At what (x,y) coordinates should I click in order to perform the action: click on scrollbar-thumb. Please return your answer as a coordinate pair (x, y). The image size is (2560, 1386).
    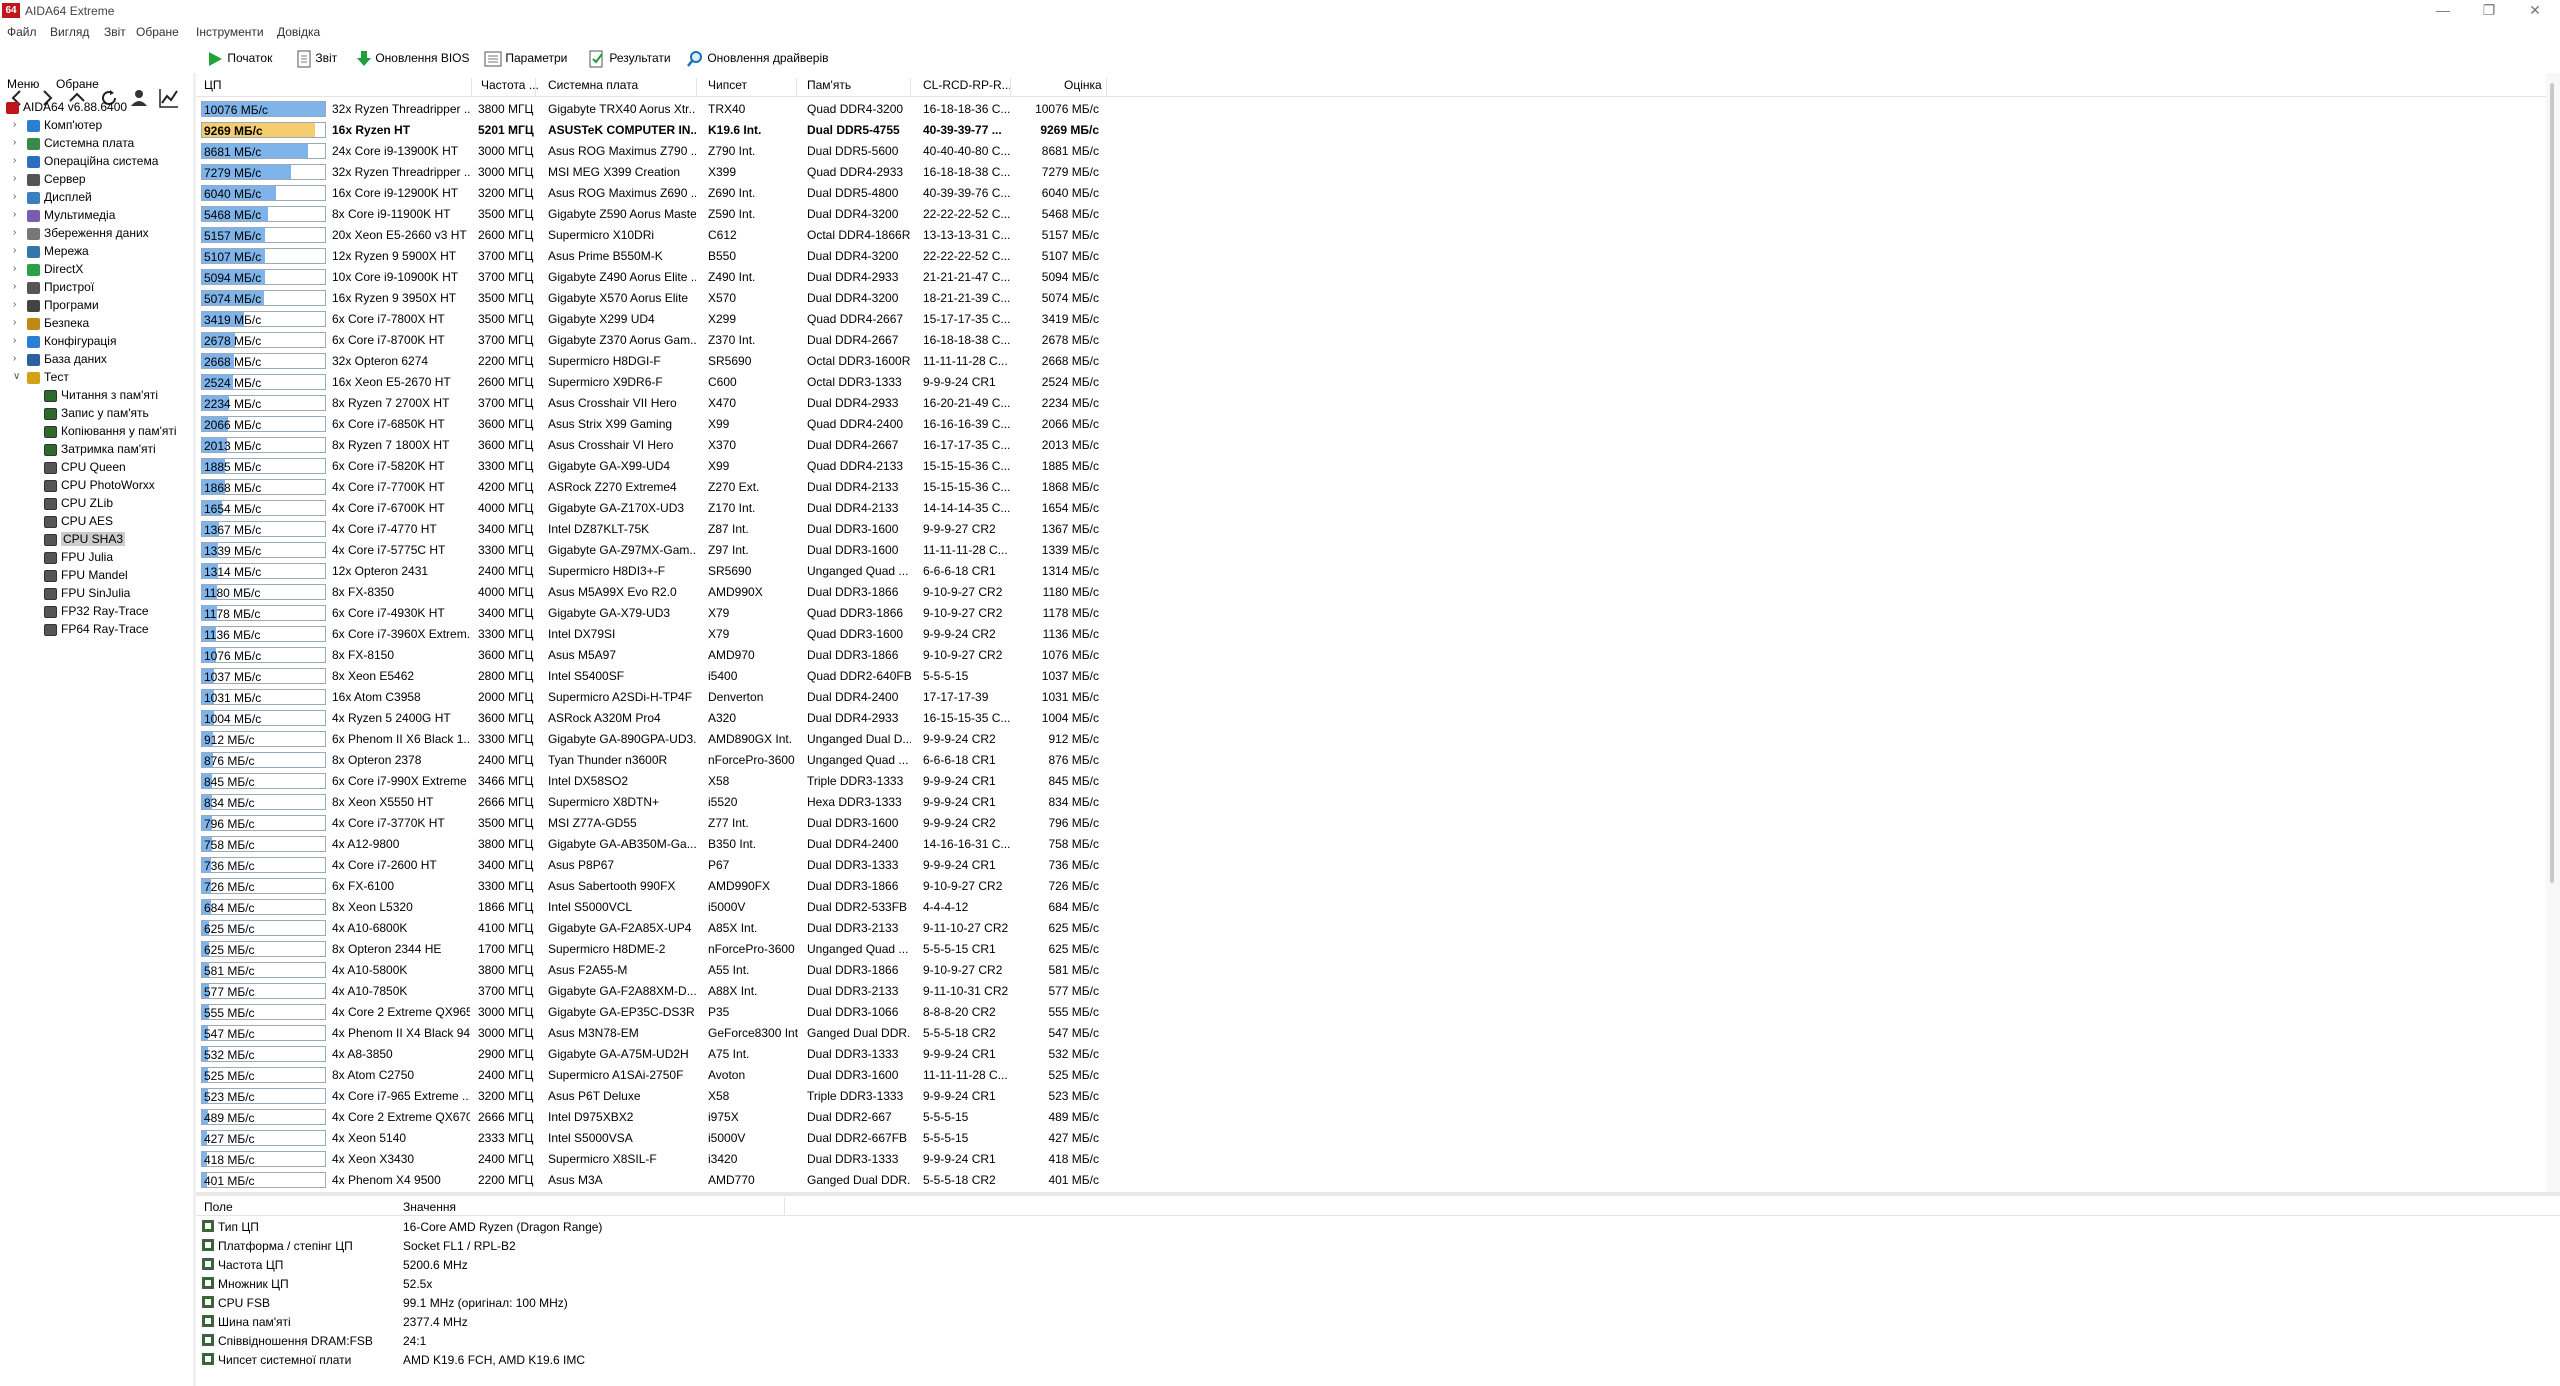
    Looking at the image, I should click on (2552, 483).